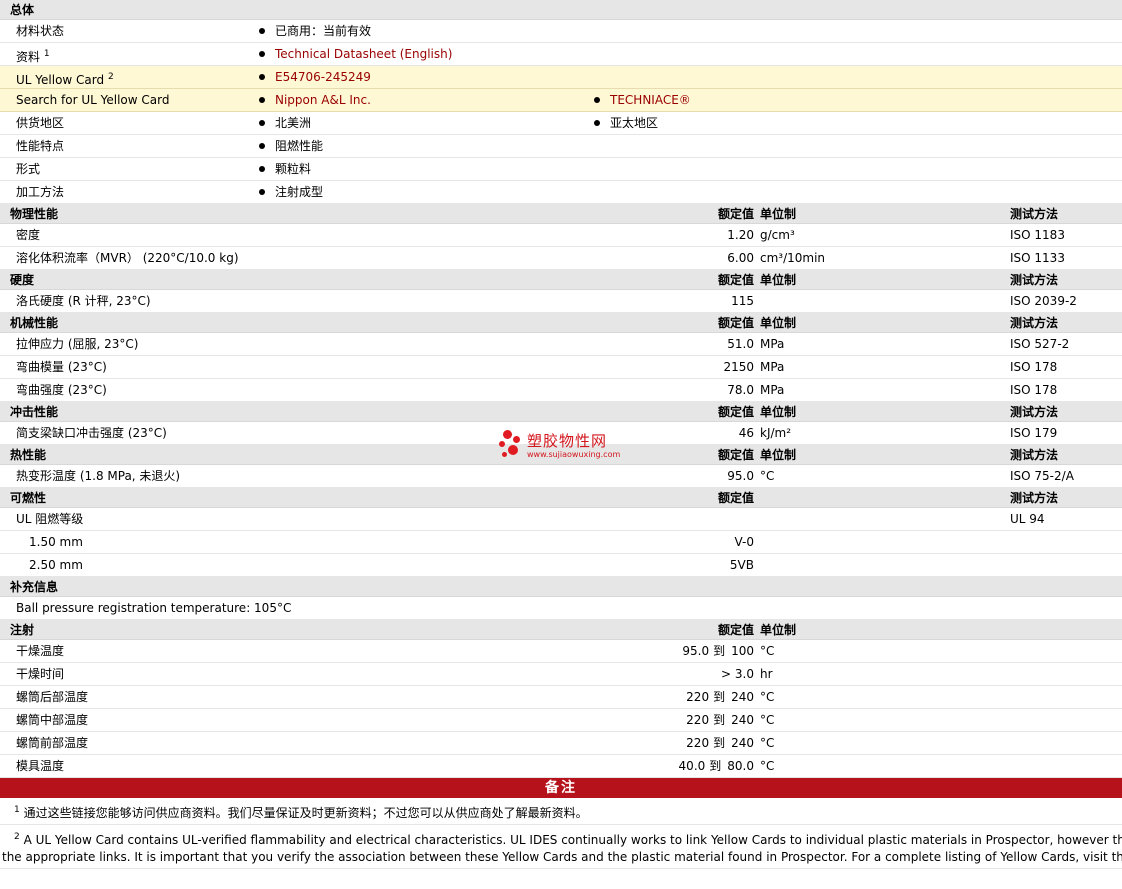 The height and width of the screenshot is (889, 1122). I want to click on test-method: ISO 1133, so click(1037, 258).